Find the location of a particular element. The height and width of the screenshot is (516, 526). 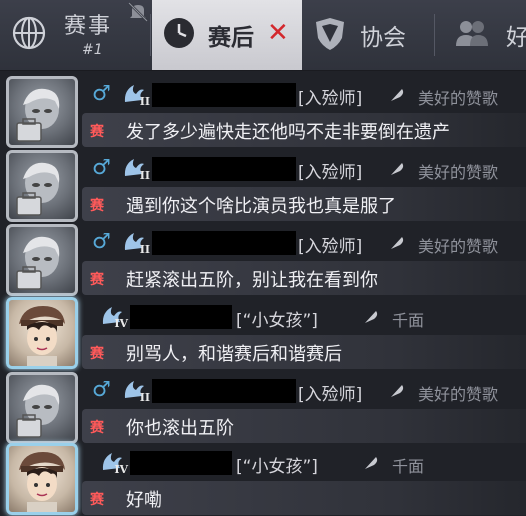

muted-bell-icon is located at coordinates (138, 12).